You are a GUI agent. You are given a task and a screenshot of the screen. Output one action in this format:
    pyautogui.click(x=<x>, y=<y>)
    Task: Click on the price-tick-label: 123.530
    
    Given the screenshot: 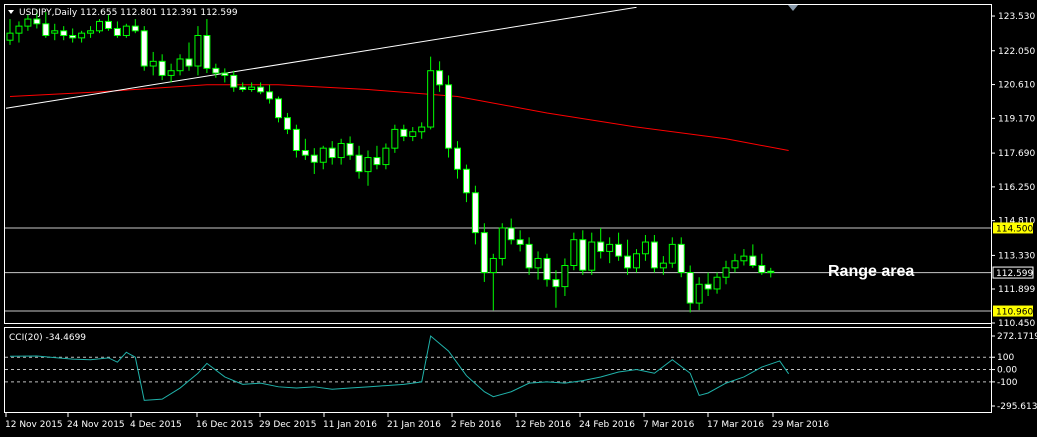 What is the action you would take?
    pyautogui.click(x=1016, y=17)
    